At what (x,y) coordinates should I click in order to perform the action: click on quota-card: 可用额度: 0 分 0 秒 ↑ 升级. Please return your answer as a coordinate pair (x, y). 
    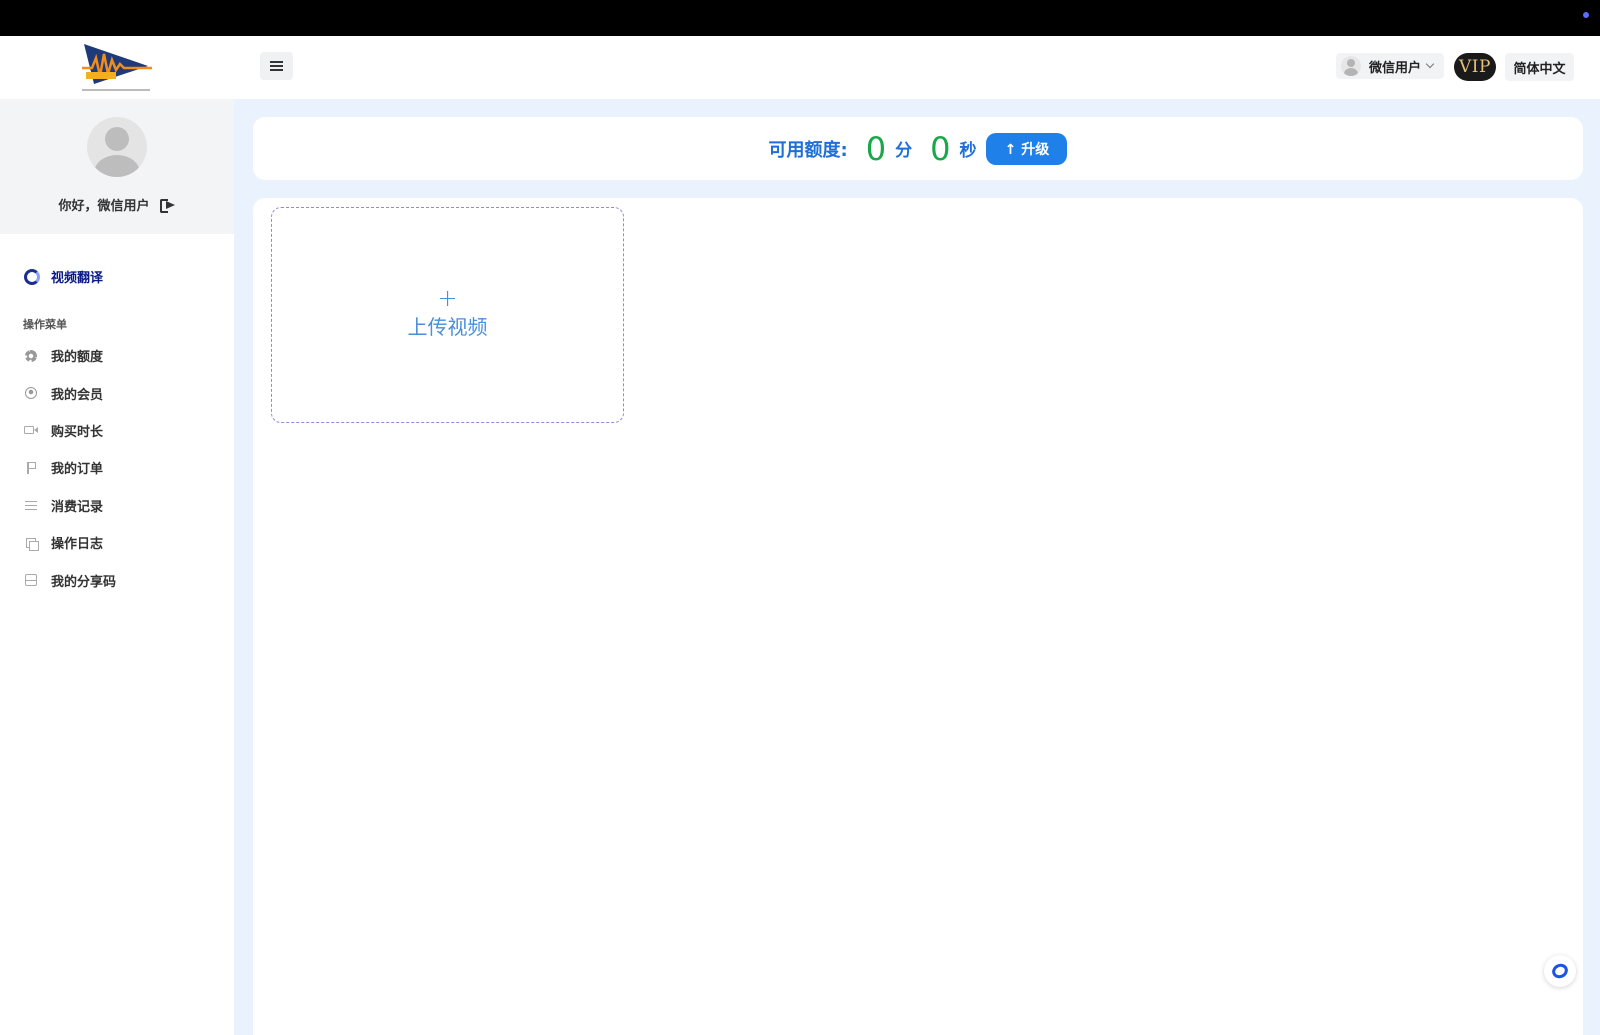
    Looking at the image, I should click on (918, 148).